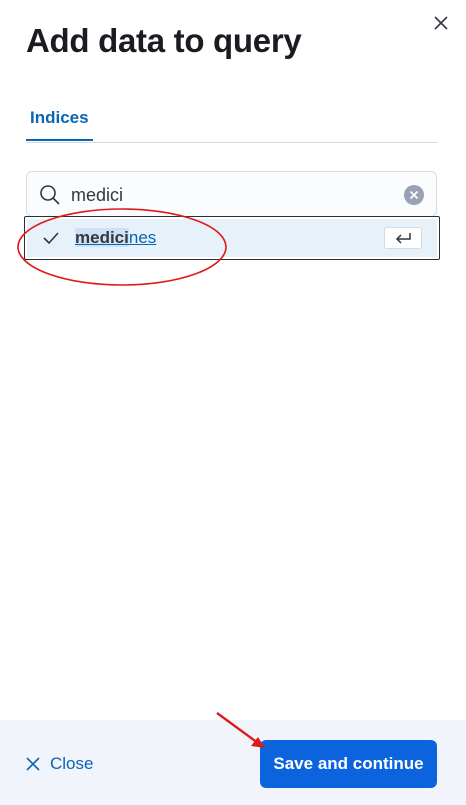 The width and height of the screenshot is (466, 805). Describe the element at coordinates (233, 762) in the screenshot. I see `flyout-footer: Close Save and continue` at that location.